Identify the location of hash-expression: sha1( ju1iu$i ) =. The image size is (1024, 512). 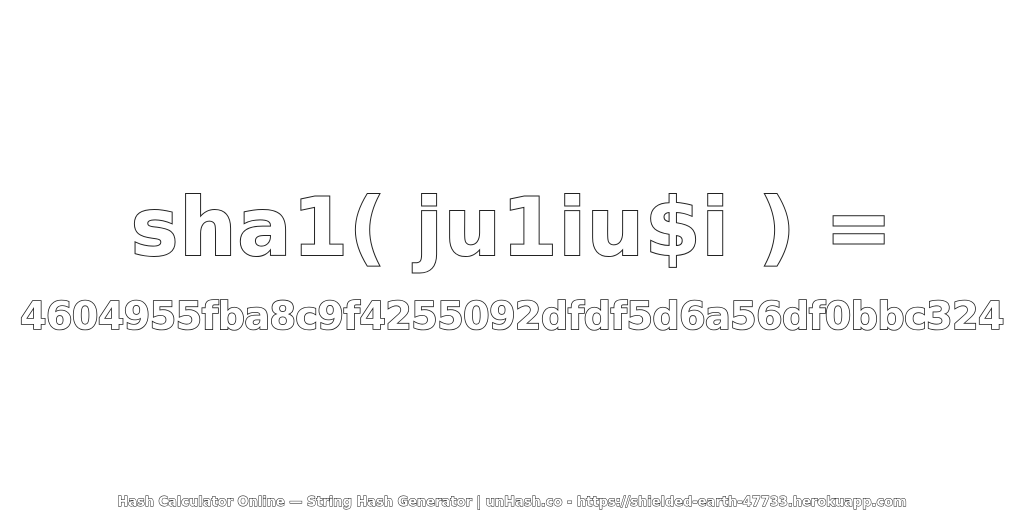
(512, 227).